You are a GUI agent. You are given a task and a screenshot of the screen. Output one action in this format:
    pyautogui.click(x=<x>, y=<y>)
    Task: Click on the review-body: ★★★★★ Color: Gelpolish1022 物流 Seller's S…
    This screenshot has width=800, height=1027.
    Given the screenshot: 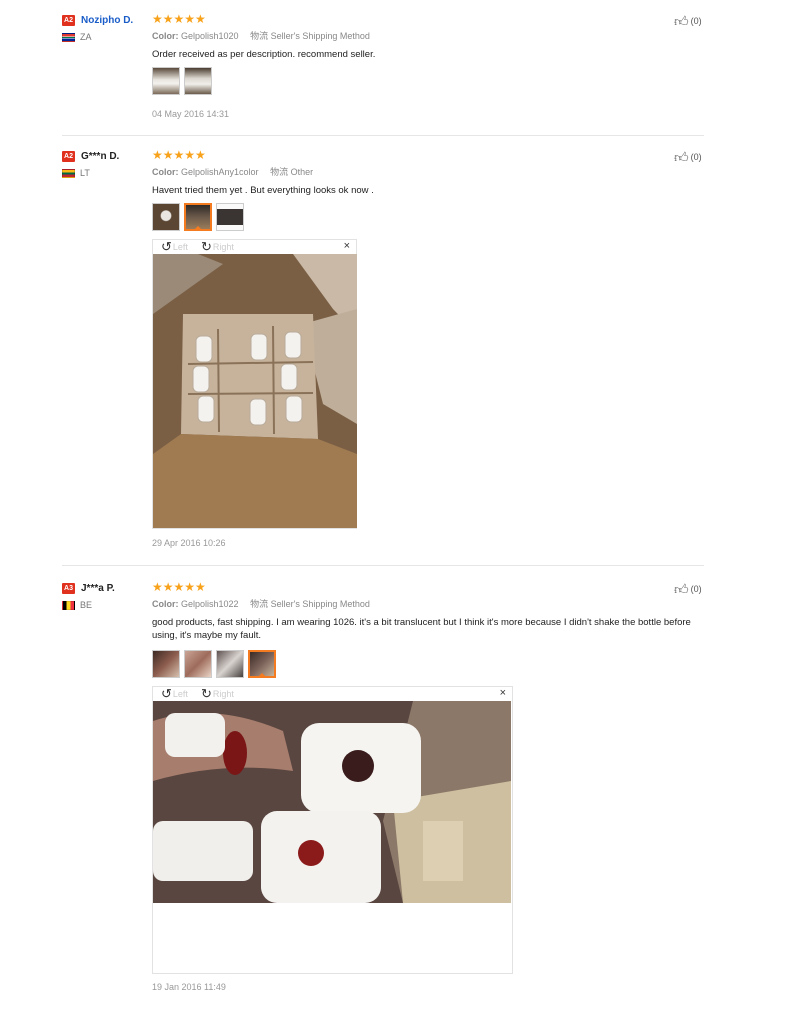 What is the action you would take?
    pyautogui.click(x=428, y=629)
    